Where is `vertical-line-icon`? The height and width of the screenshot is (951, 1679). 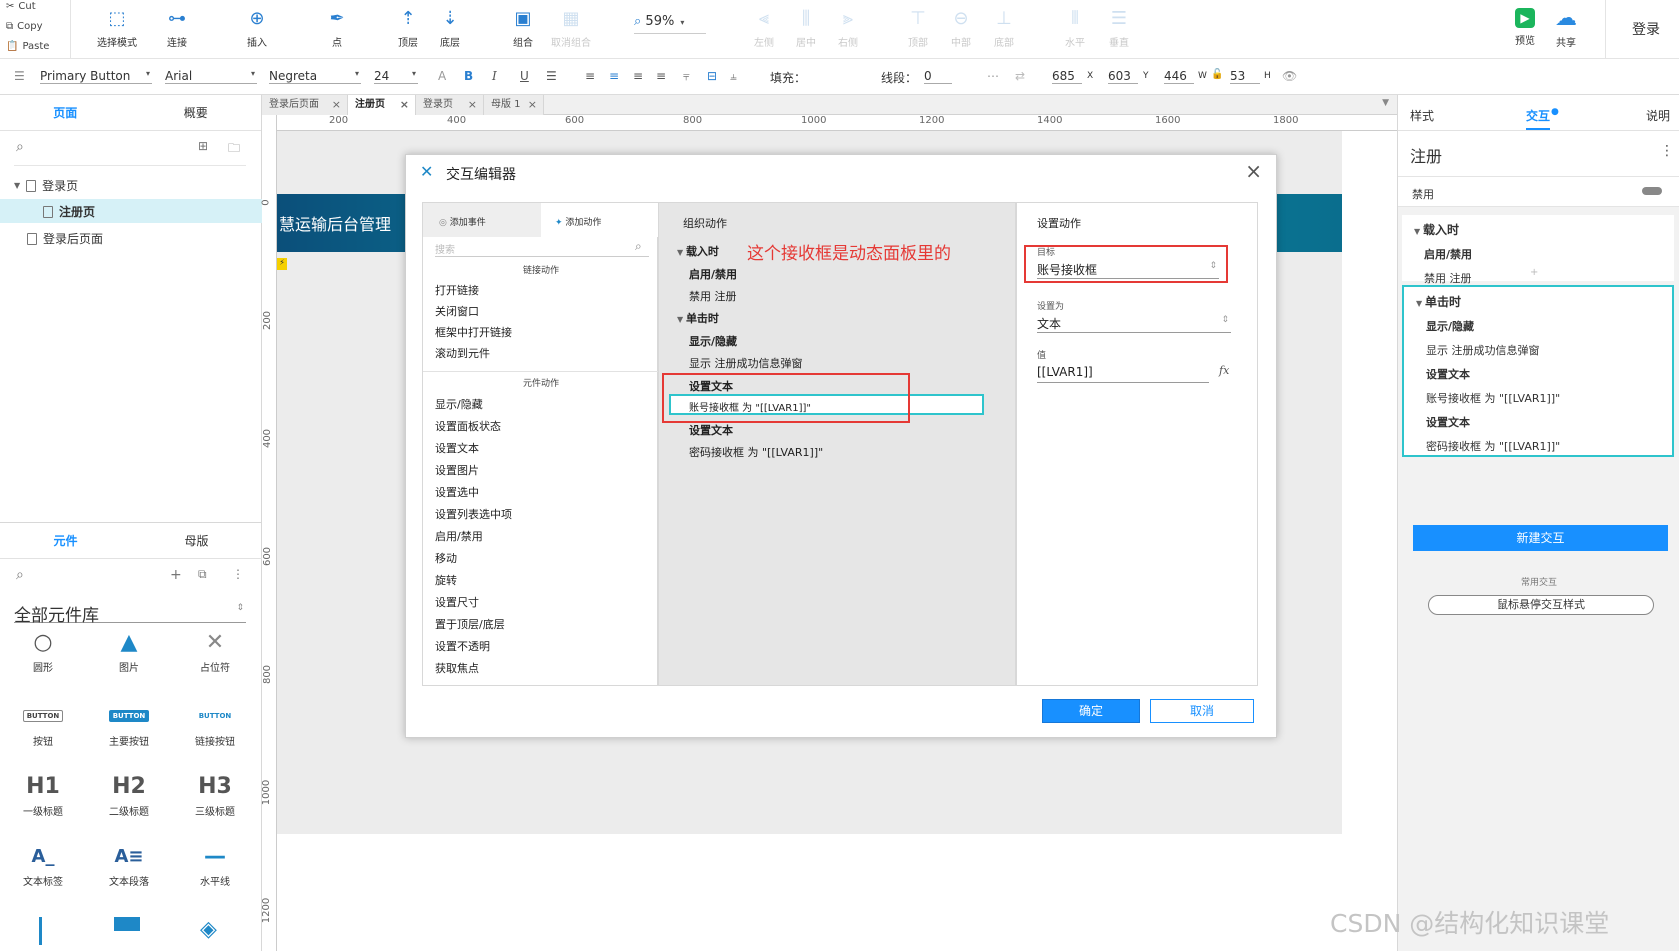
vertical-line-icon is located at coordinates (40, 931).